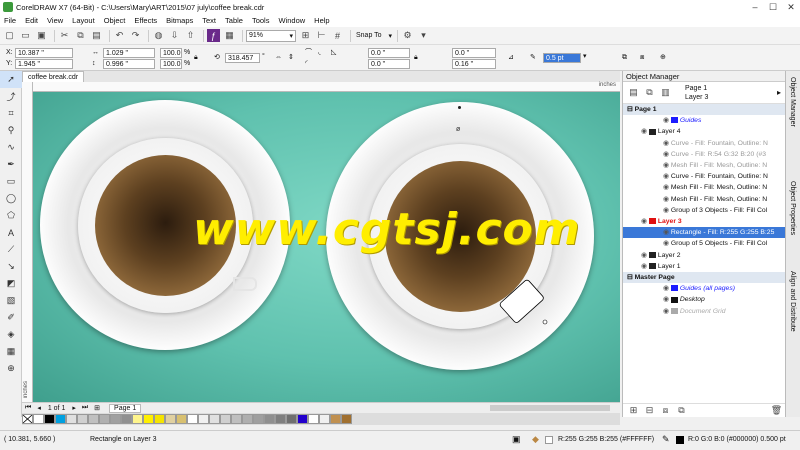 The width and height of the screenshot is (800, 450). What do you see at coordinates (333, 53) in the screenshot?
I see `corner-chamfer-icon: ◺` at bounding box center [333, 53].